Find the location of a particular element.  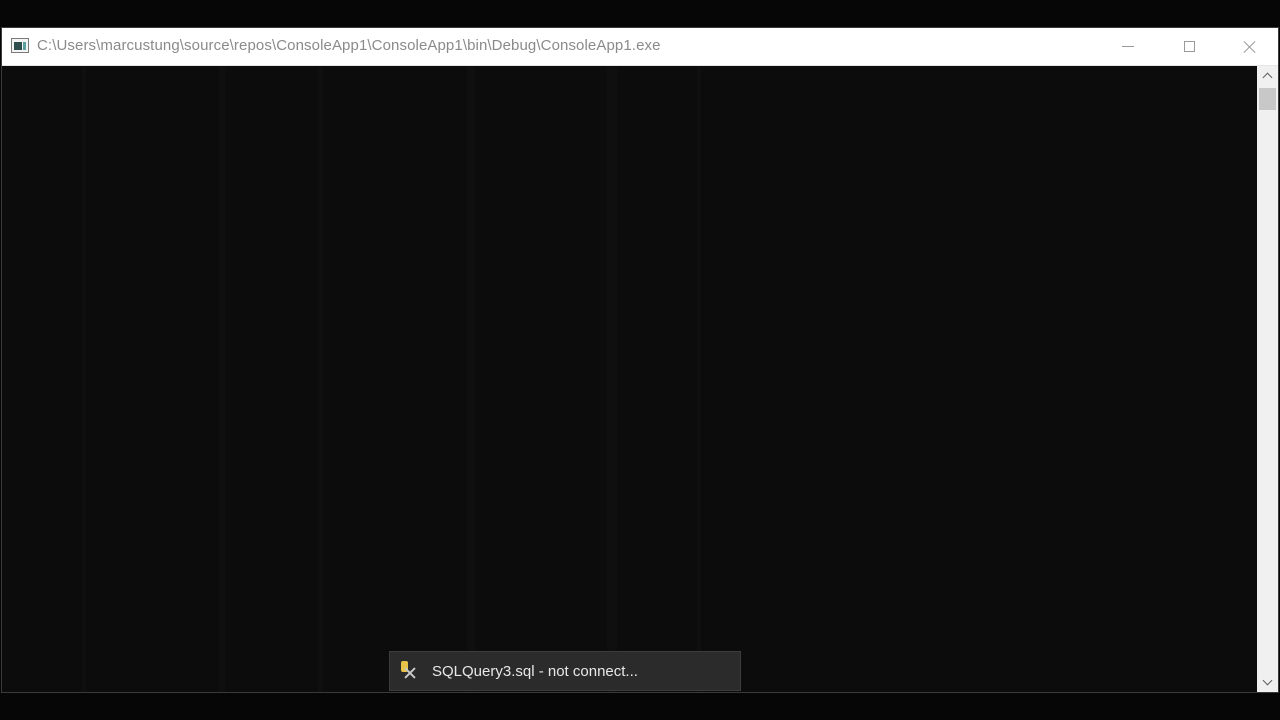

scroll-up-icon is located at coordinates (1267, 77).